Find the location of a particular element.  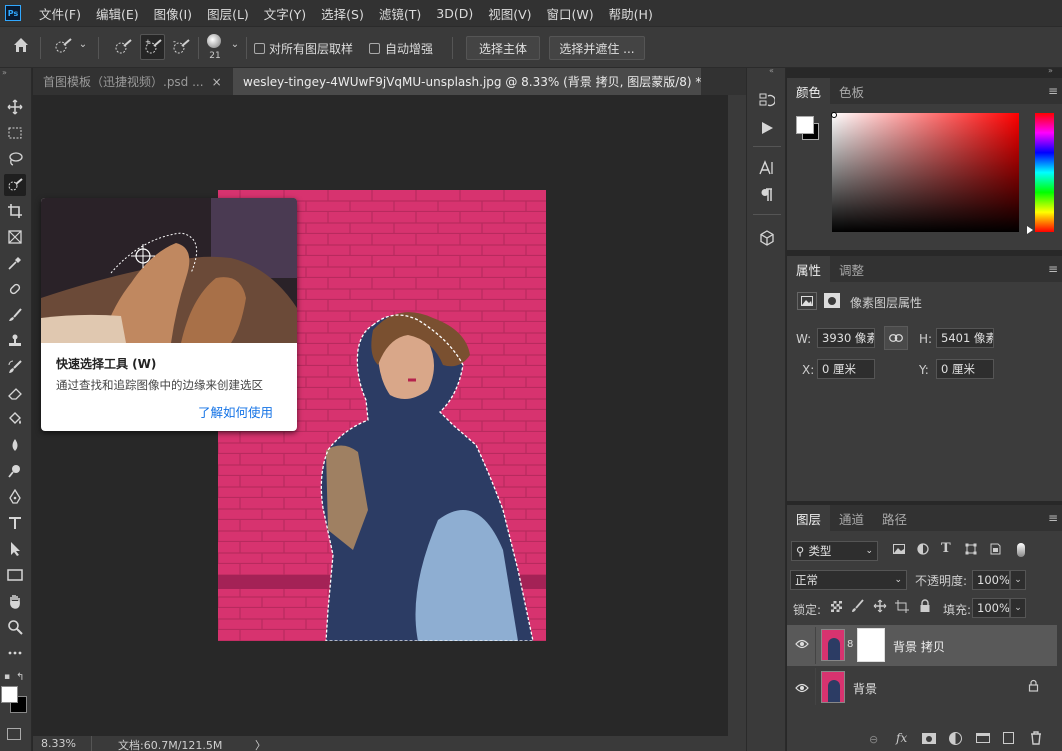

hand-tool-icon is located at coordinates (15, 601).